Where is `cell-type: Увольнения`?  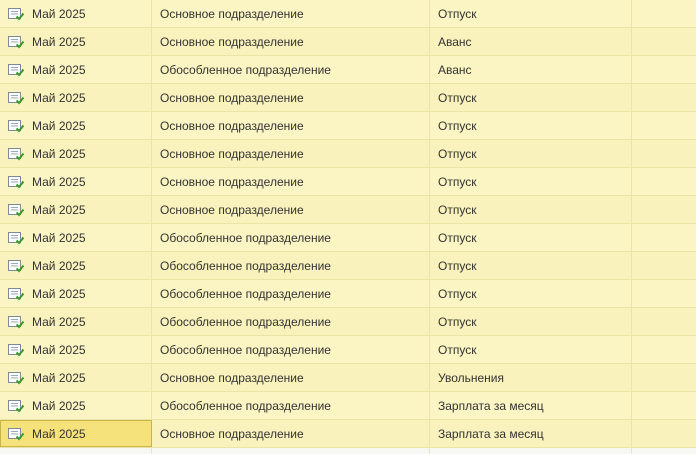
cell-type: Увольнения is located at coordinates (531, 377).